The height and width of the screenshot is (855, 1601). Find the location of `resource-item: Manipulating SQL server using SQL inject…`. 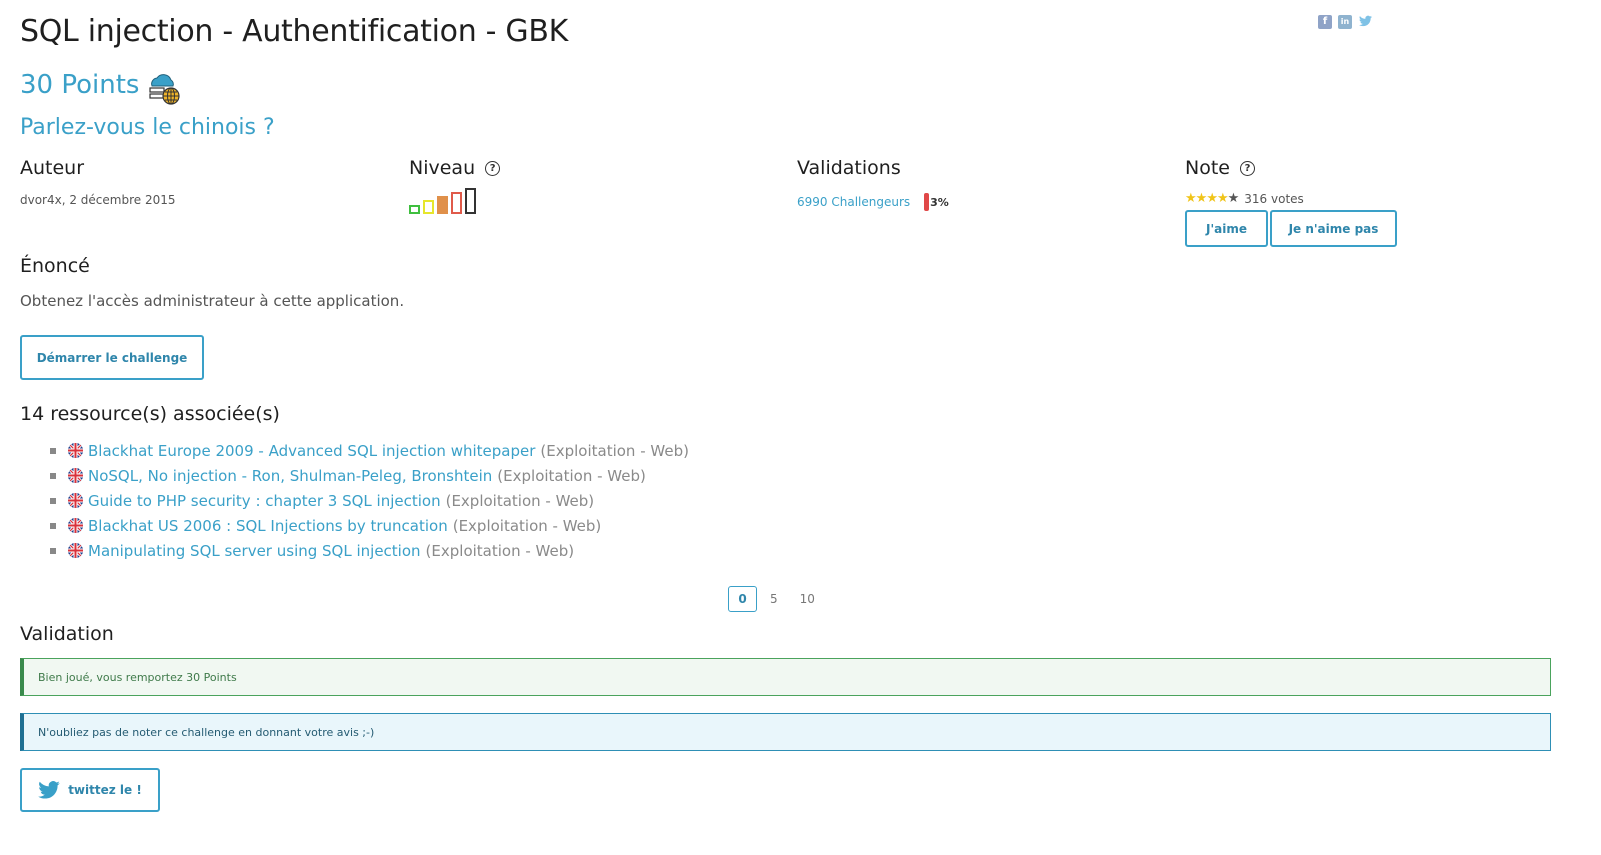

resource-item: Manipulating SQL server using SQL inject… is located at coordinates (369, 550).